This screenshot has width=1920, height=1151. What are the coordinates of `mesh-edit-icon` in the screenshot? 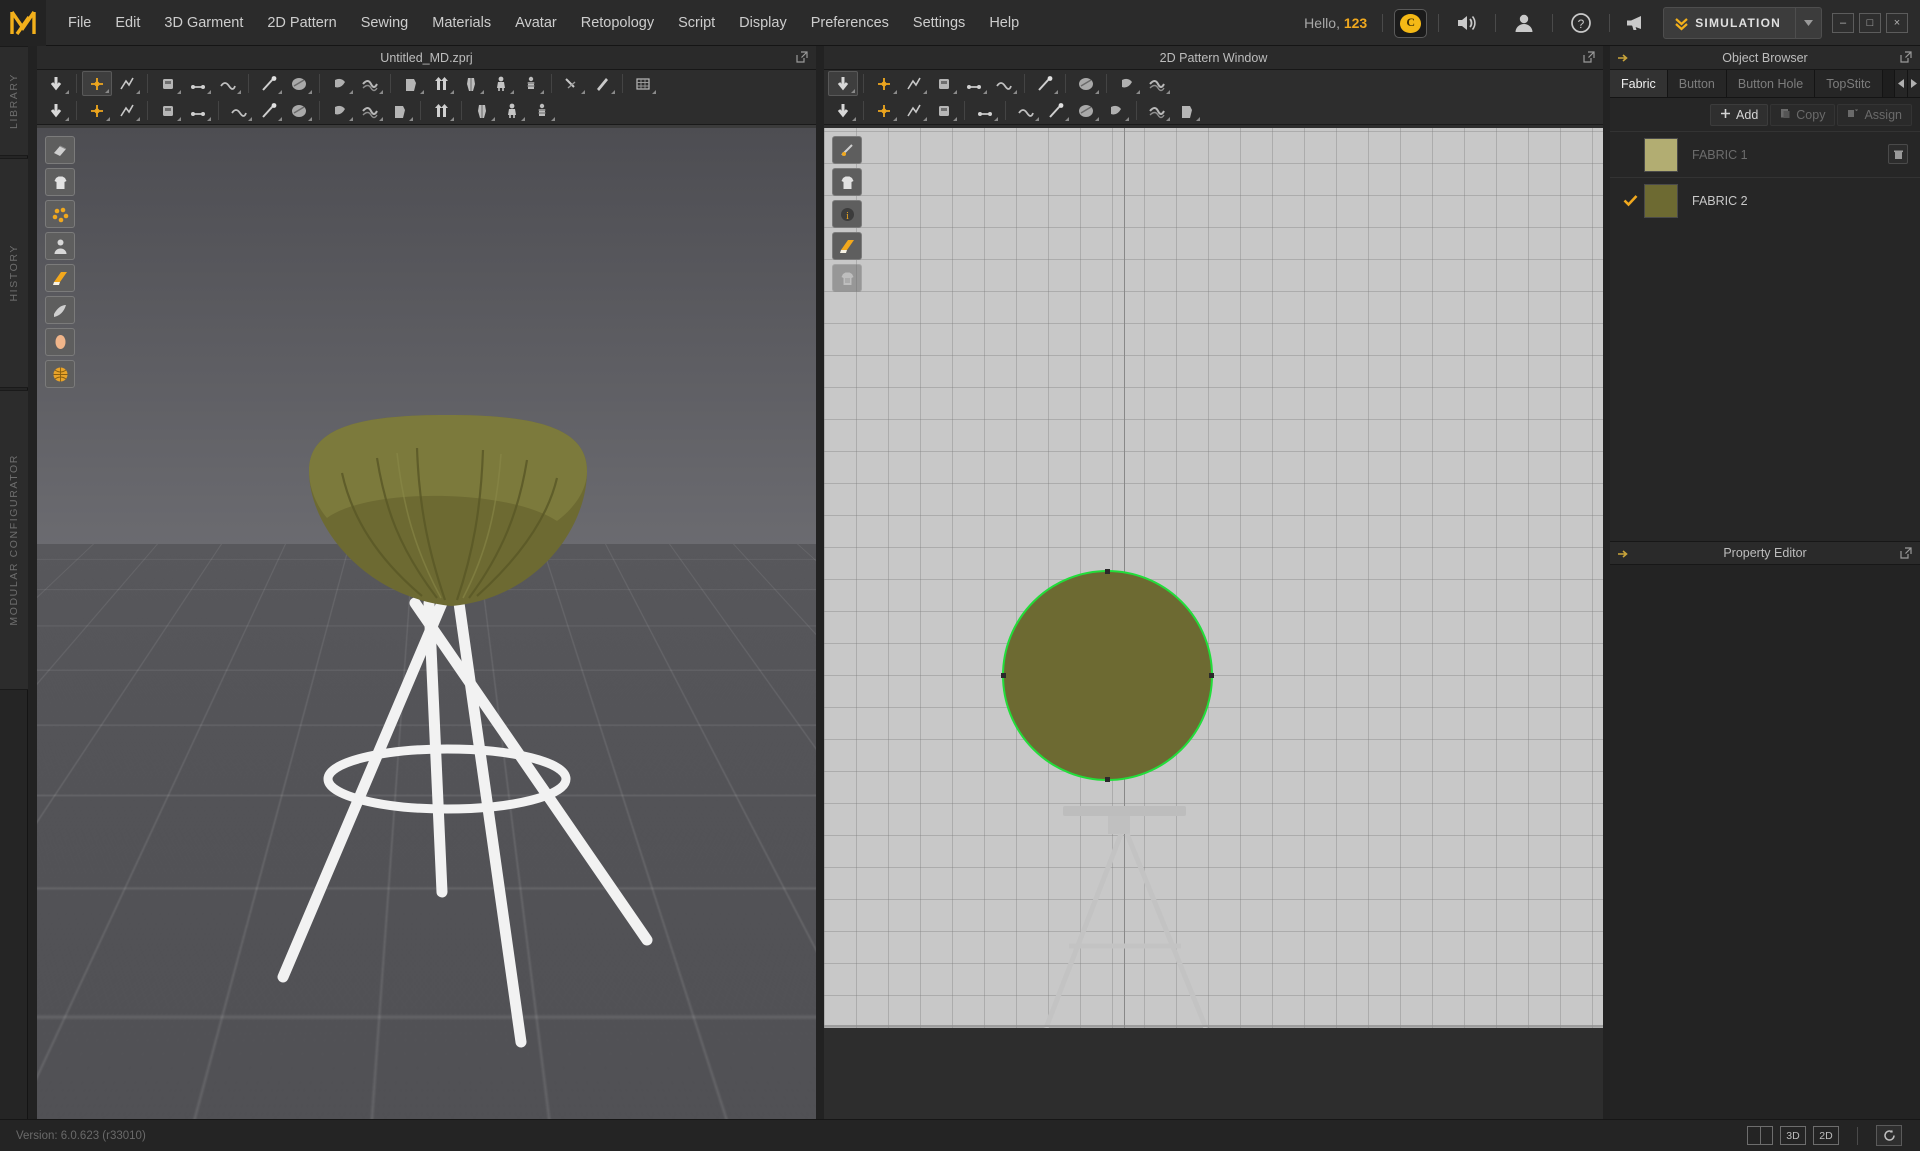 It's located at (1127, 83).